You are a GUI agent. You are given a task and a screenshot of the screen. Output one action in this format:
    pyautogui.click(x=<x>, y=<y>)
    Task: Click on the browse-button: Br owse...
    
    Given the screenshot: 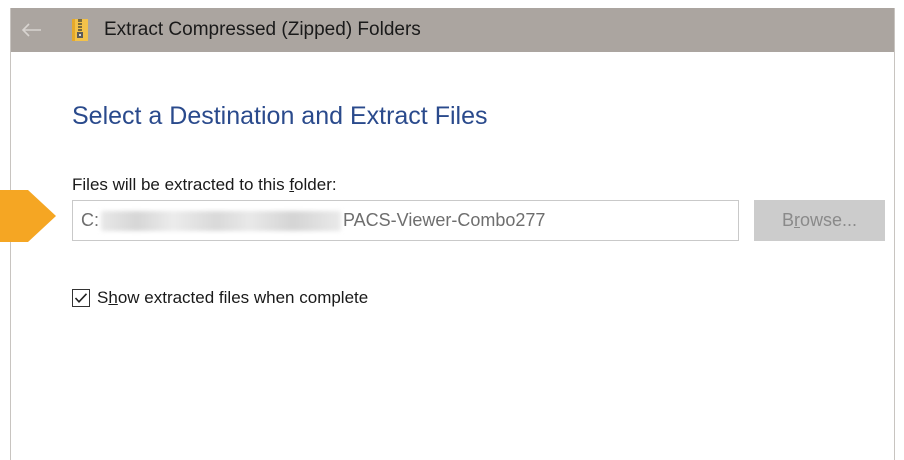 What is the action you would take?
    pyautogui.click(x=819, y=220)
    